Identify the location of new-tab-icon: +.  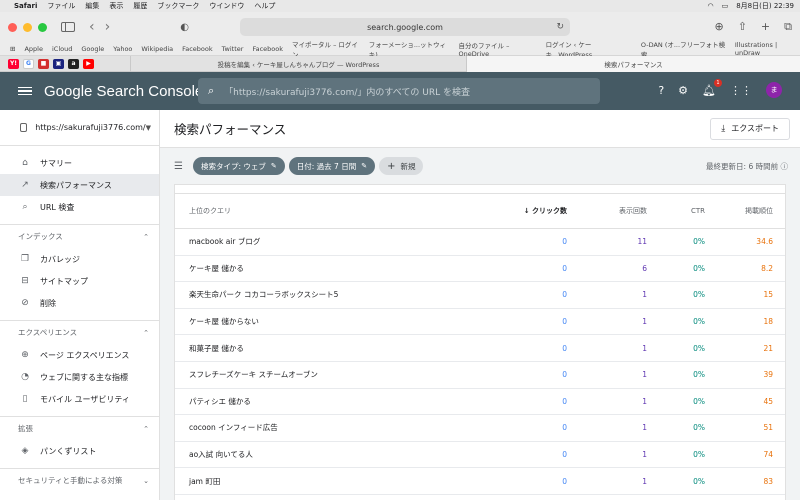
(765, 27).